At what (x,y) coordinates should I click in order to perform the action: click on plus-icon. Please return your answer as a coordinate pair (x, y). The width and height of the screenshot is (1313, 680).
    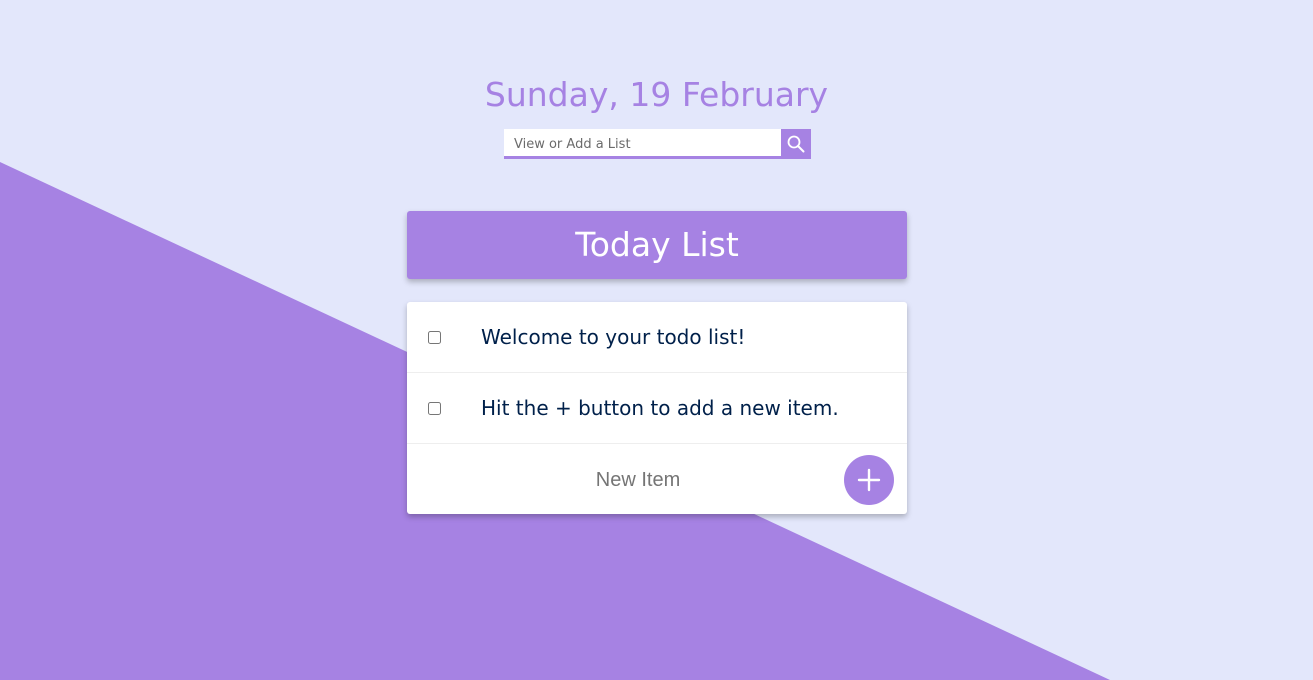
    Looking at the image, I should click on (869, 480).